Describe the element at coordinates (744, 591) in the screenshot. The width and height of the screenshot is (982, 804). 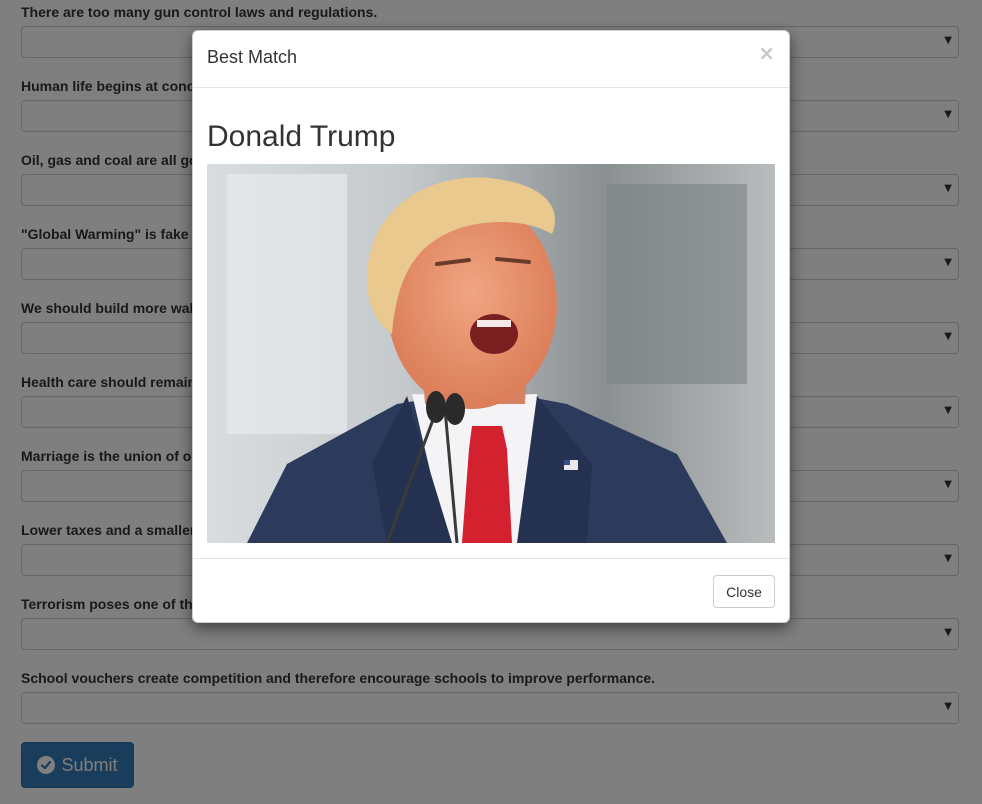
I see `close-button: Close` at that location.